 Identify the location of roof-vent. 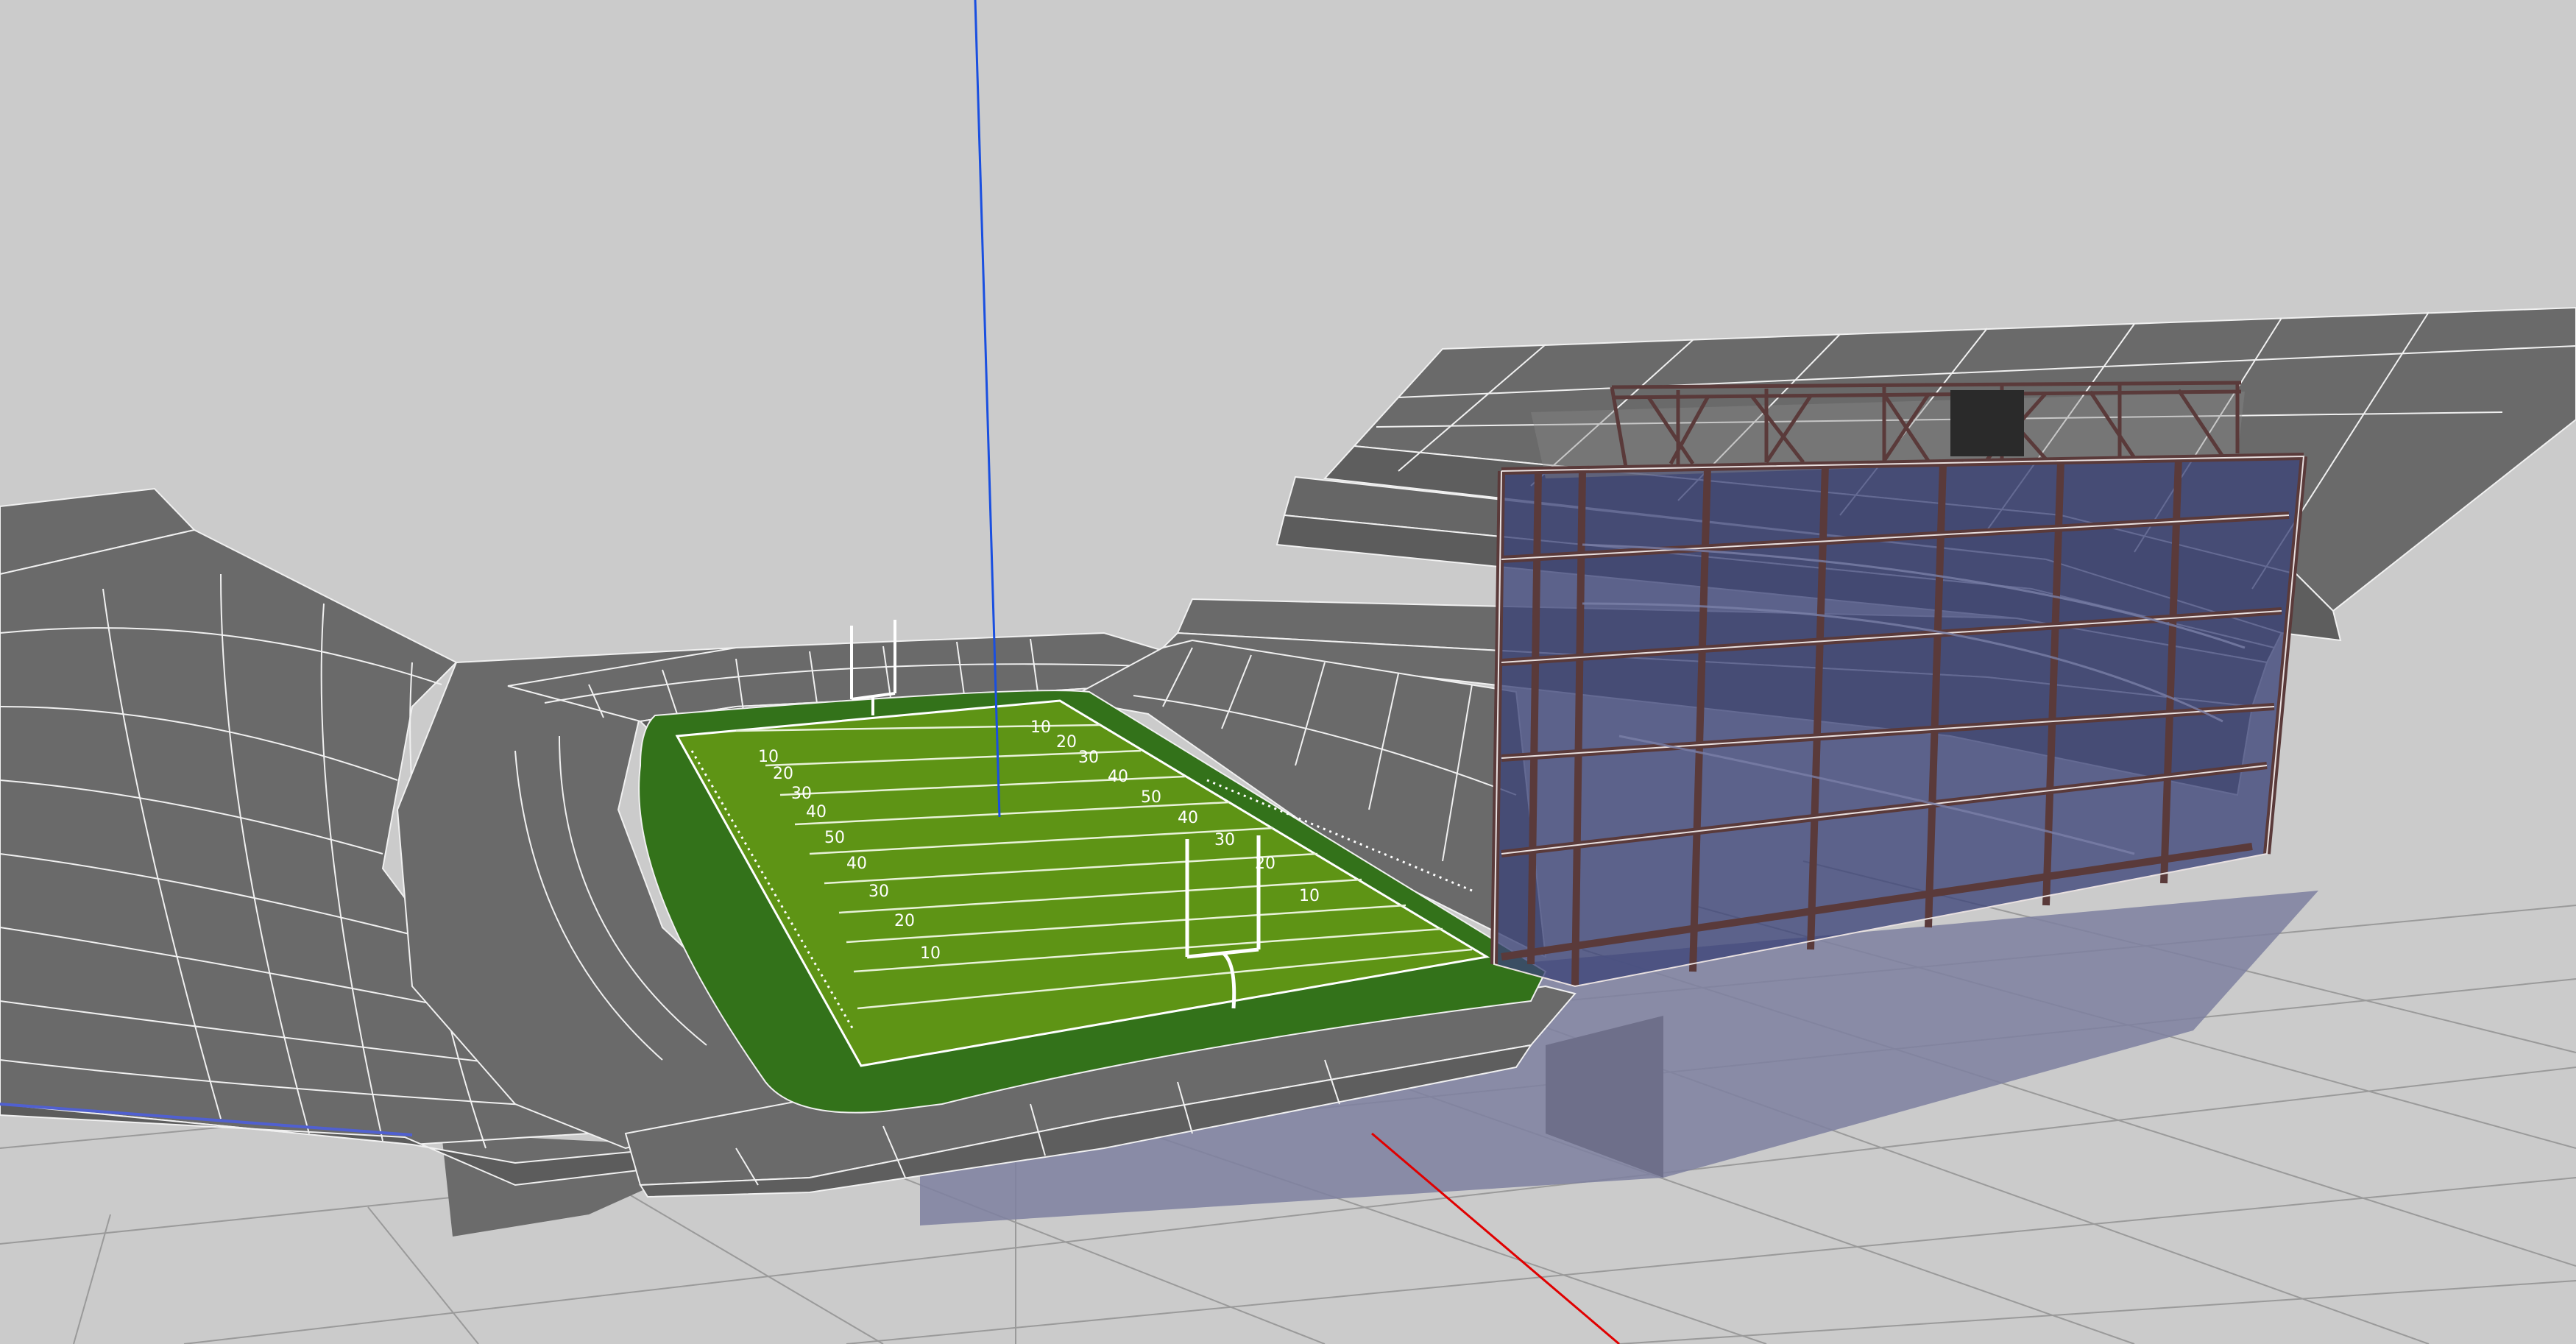
(1987, 423).